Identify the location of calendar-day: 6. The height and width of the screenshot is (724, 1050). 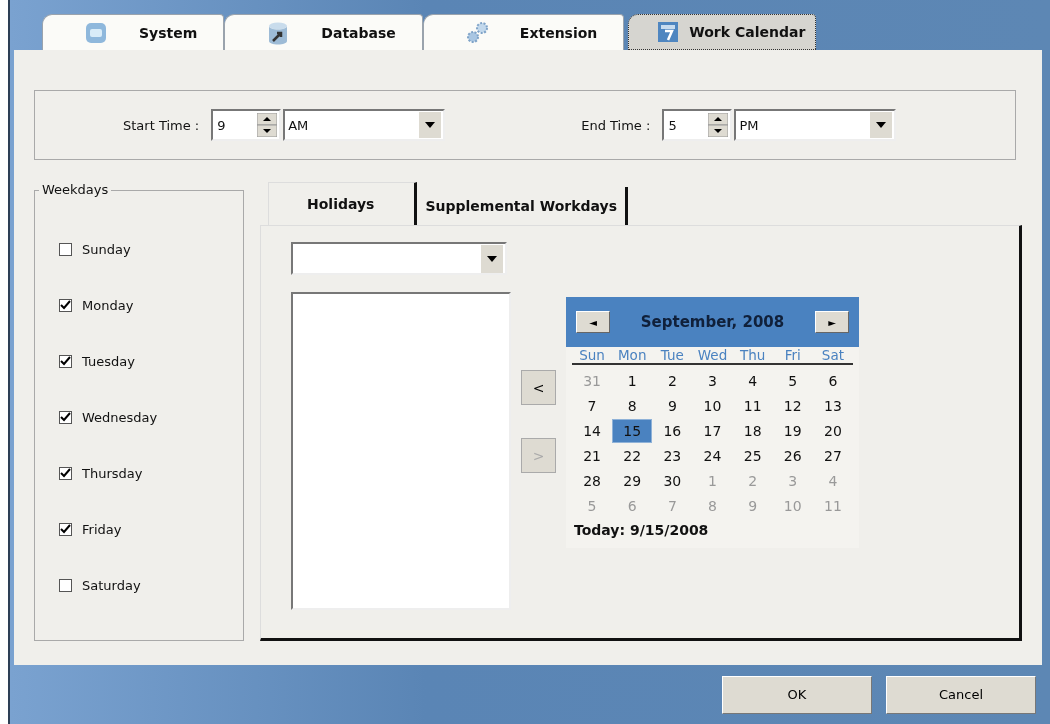
(832, 381).